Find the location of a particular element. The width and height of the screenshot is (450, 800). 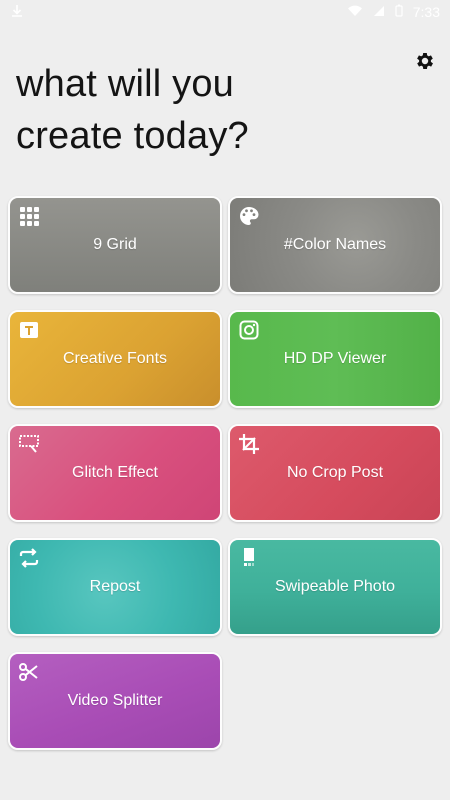

tool-color-names: #Color Names is located at coordinates (335, 245).